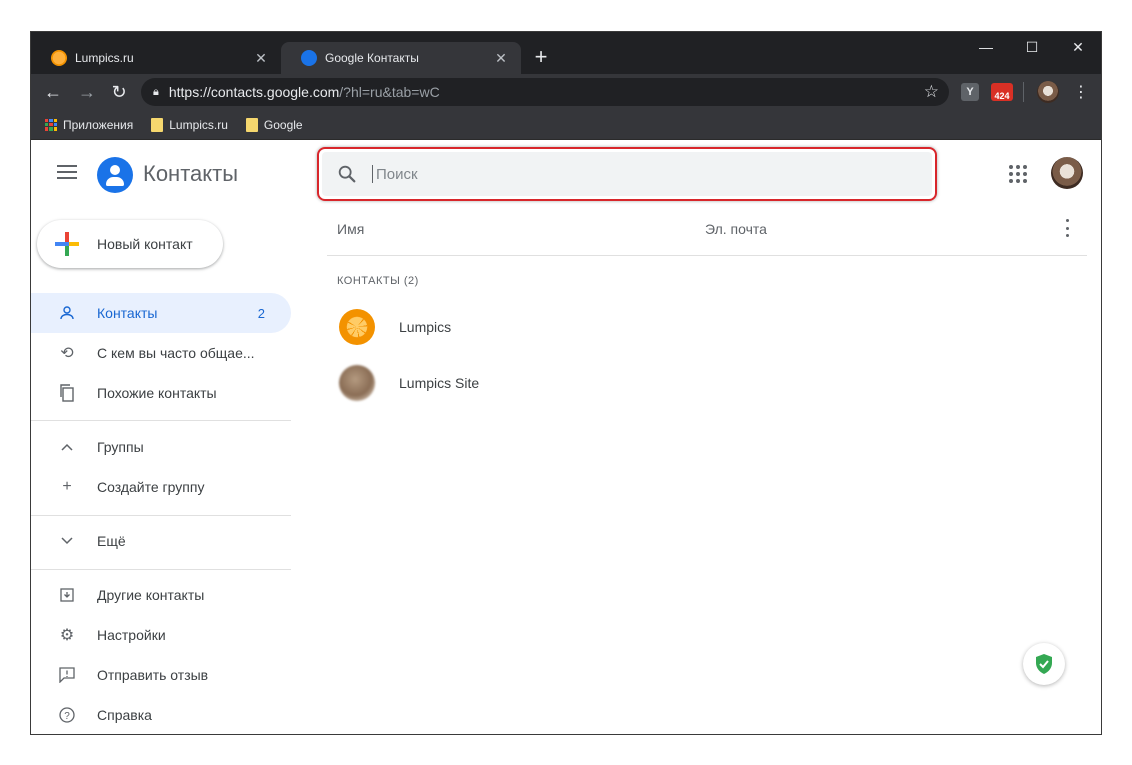  I want to click on sidebar-item-label: Группы, so click(120, 447).